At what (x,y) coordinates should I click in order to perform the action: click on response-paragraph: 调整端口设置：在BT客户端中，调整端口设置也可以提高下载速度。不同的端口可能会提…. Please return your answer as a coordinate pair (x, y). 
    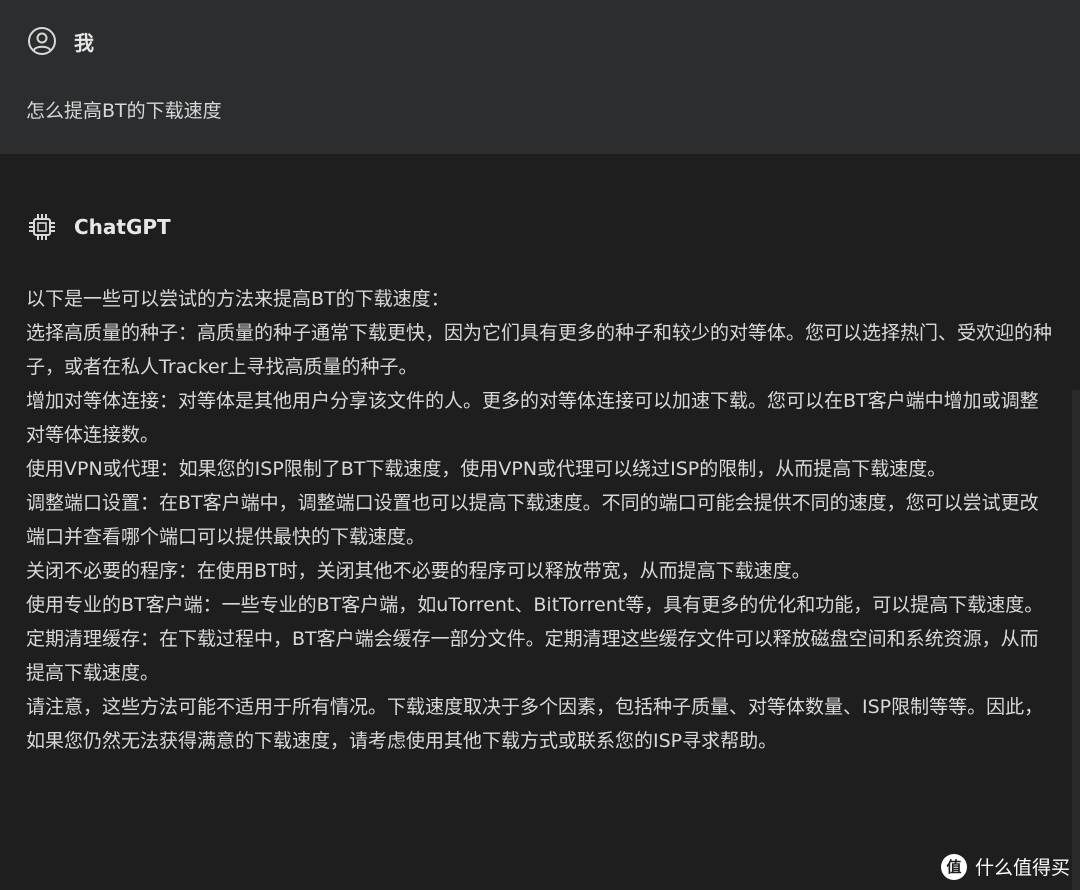
    Looking at the image, I should click on (532, 520).